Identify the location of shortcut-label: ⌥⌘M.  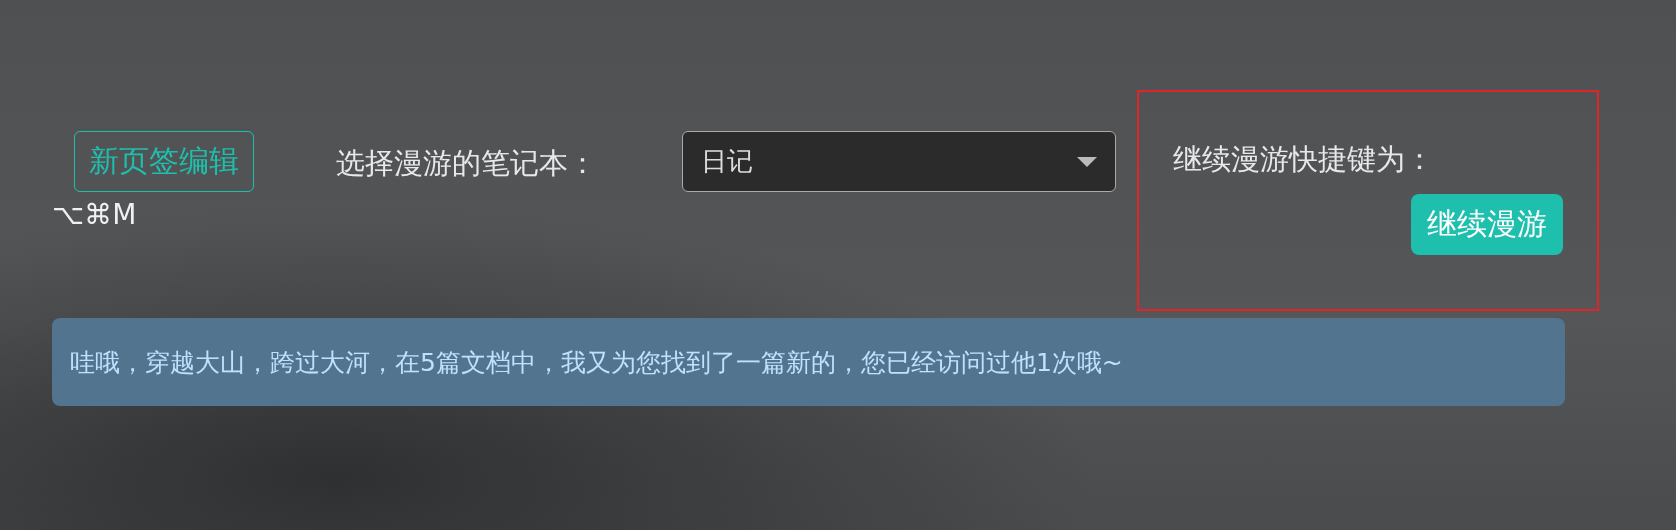
(94, 214).